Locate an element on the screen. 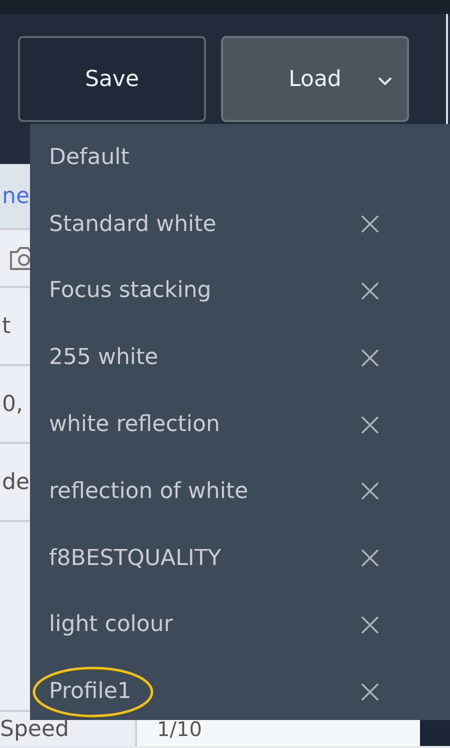 The width and height of the screenshot is (450, 748). menu-item: Default is located at coordinates (240, 157).